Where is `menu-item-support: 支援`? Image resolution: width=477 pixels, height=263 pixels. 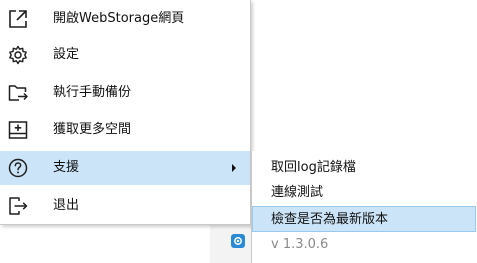
menu-item-support: 支援 is located at coordinates (125, 168).